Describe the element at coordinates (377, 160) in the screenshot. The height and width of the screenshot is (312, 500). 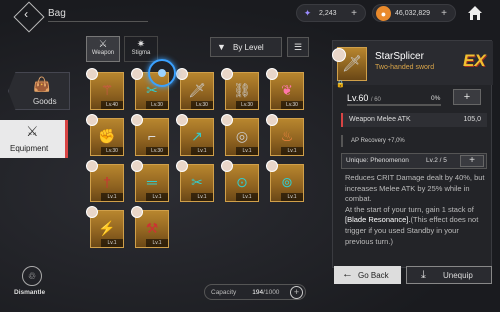
I see `unique-skill-label: Unique: Phenomenon` at that location.